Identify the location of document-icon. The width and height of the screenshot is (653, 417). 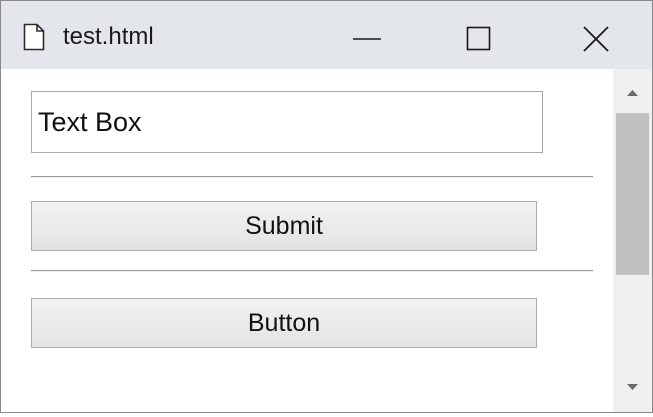
(34, 37).